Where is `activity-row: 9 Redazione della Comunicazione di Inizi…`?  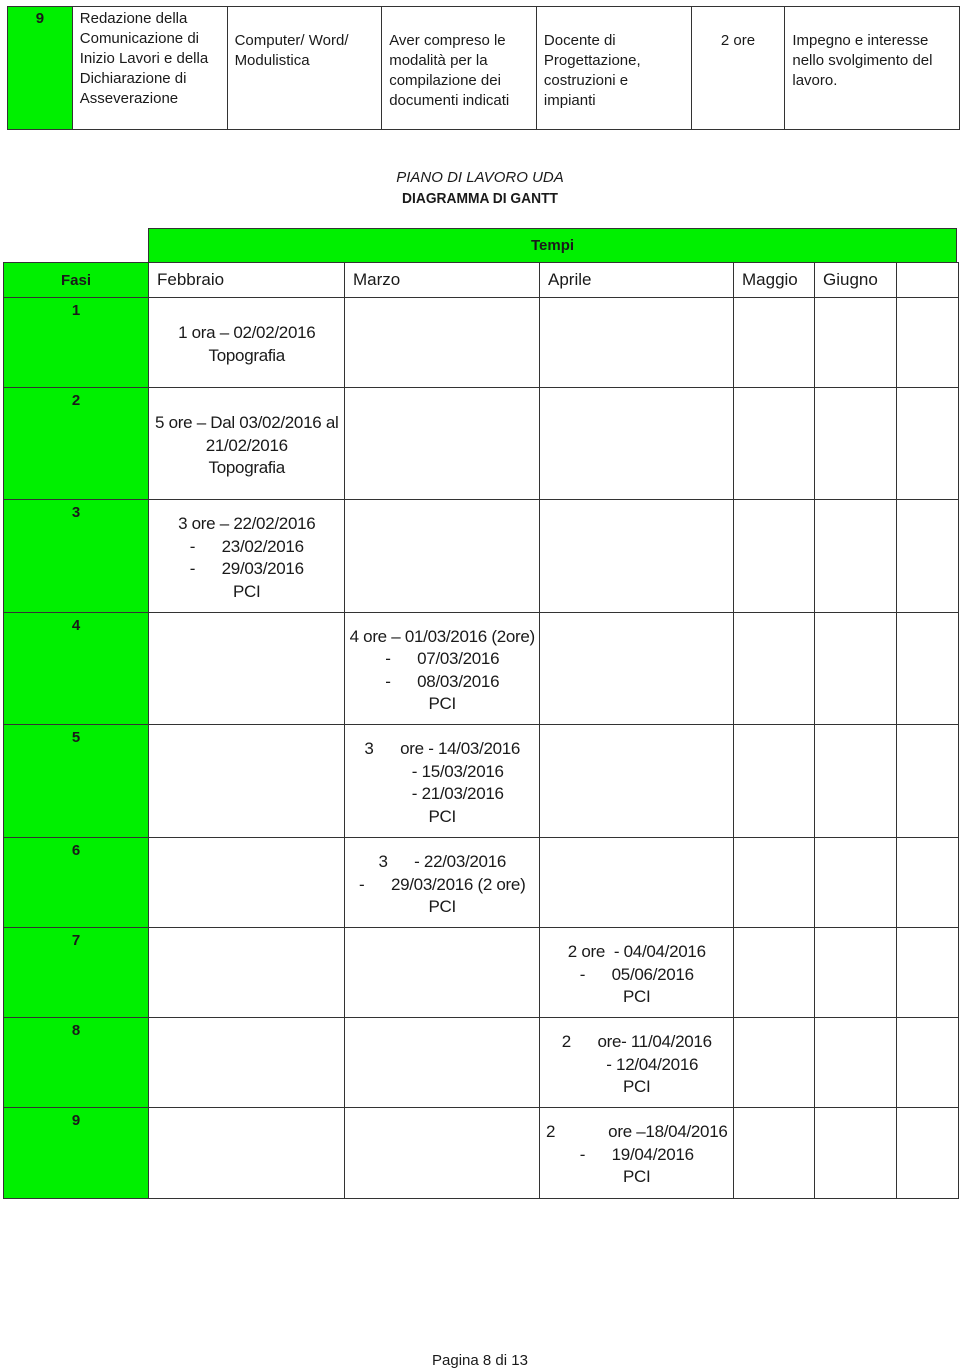 activity-row: 9 Redazione della Comunicazione di Inizi… is located at coordinates (483, 68).